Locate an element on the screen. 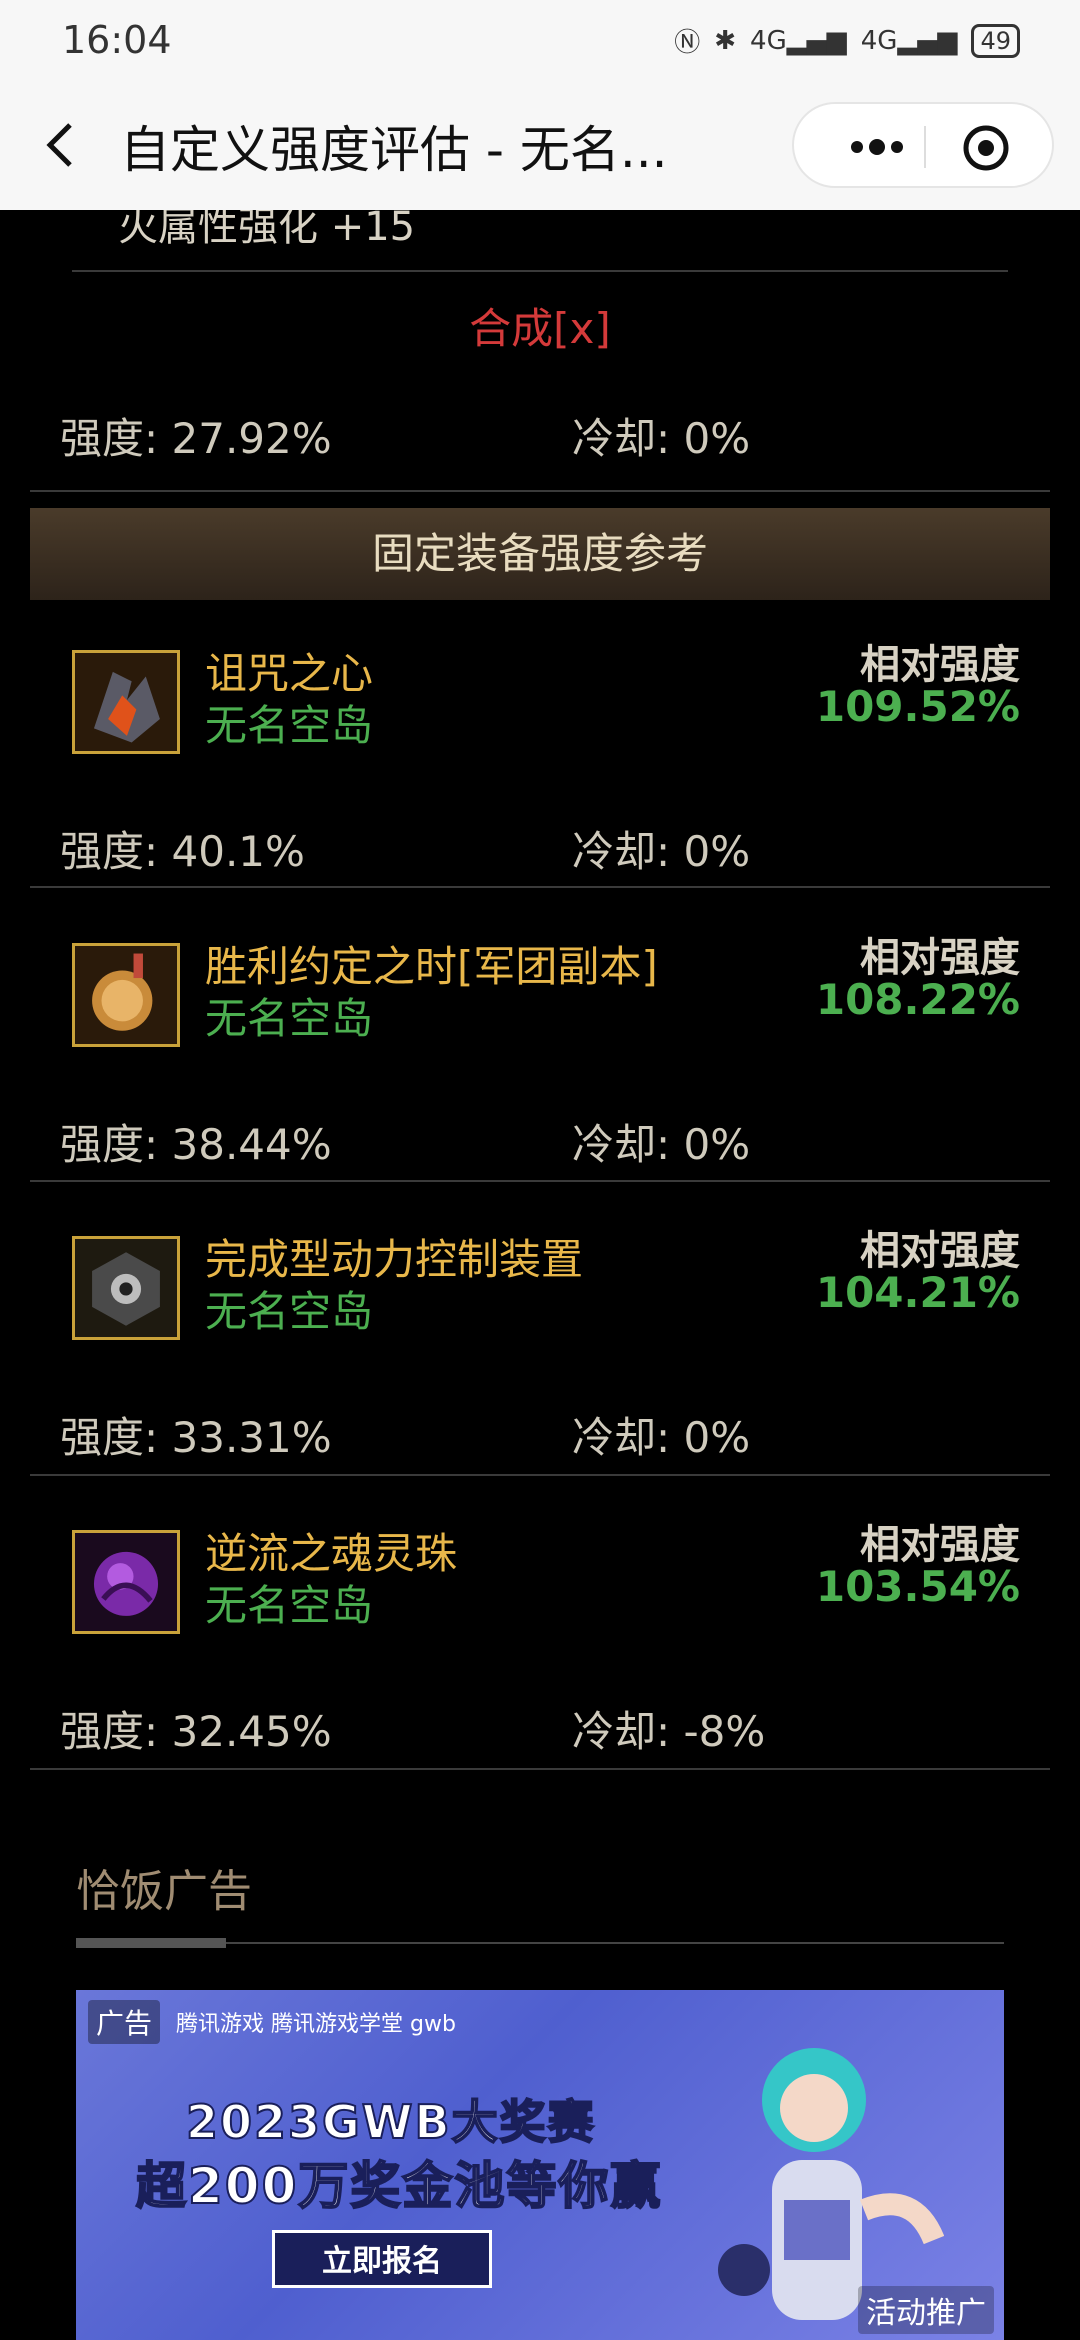  relative-strength-value: 104.21% is located at coordinates (917, 1292).